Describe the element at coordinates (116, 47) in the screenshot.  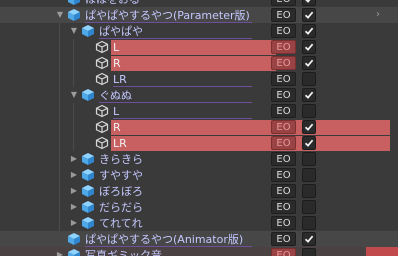
I see `object-name-label: L` at that location.